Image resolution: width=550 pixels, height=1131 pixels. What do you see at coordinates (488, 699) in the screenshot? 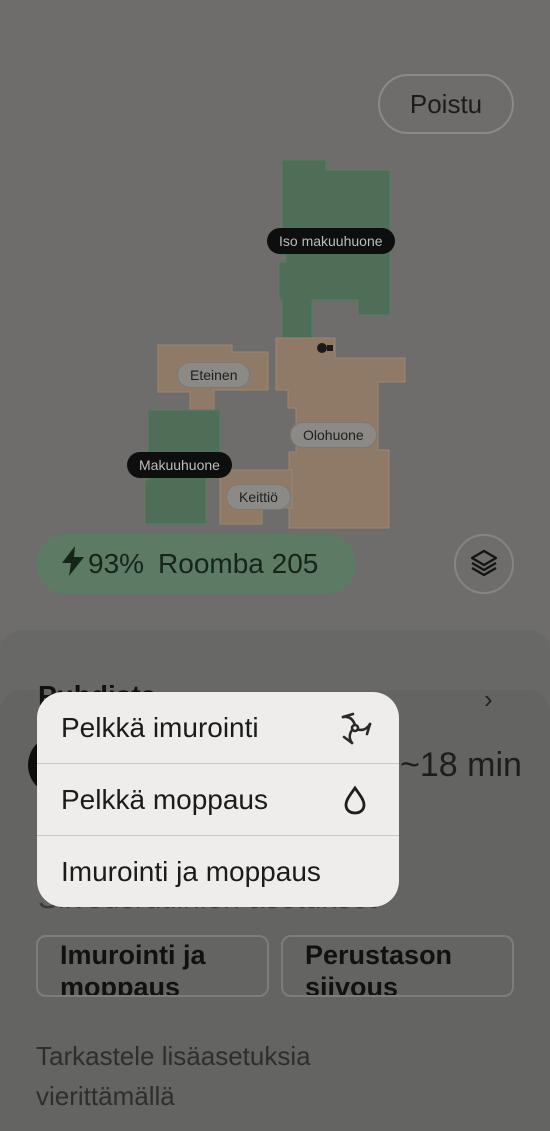
I see `chevron-right-icon: ›` at bounding box center [488, 699].